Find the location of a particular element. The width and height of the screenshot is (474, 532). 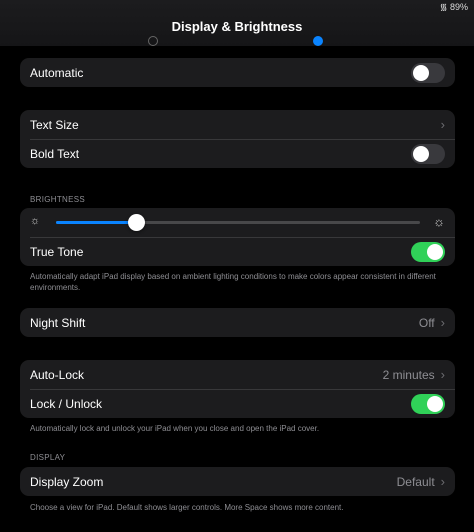

status-bar: ᯾ 89% is located at coordinates (454, 6).